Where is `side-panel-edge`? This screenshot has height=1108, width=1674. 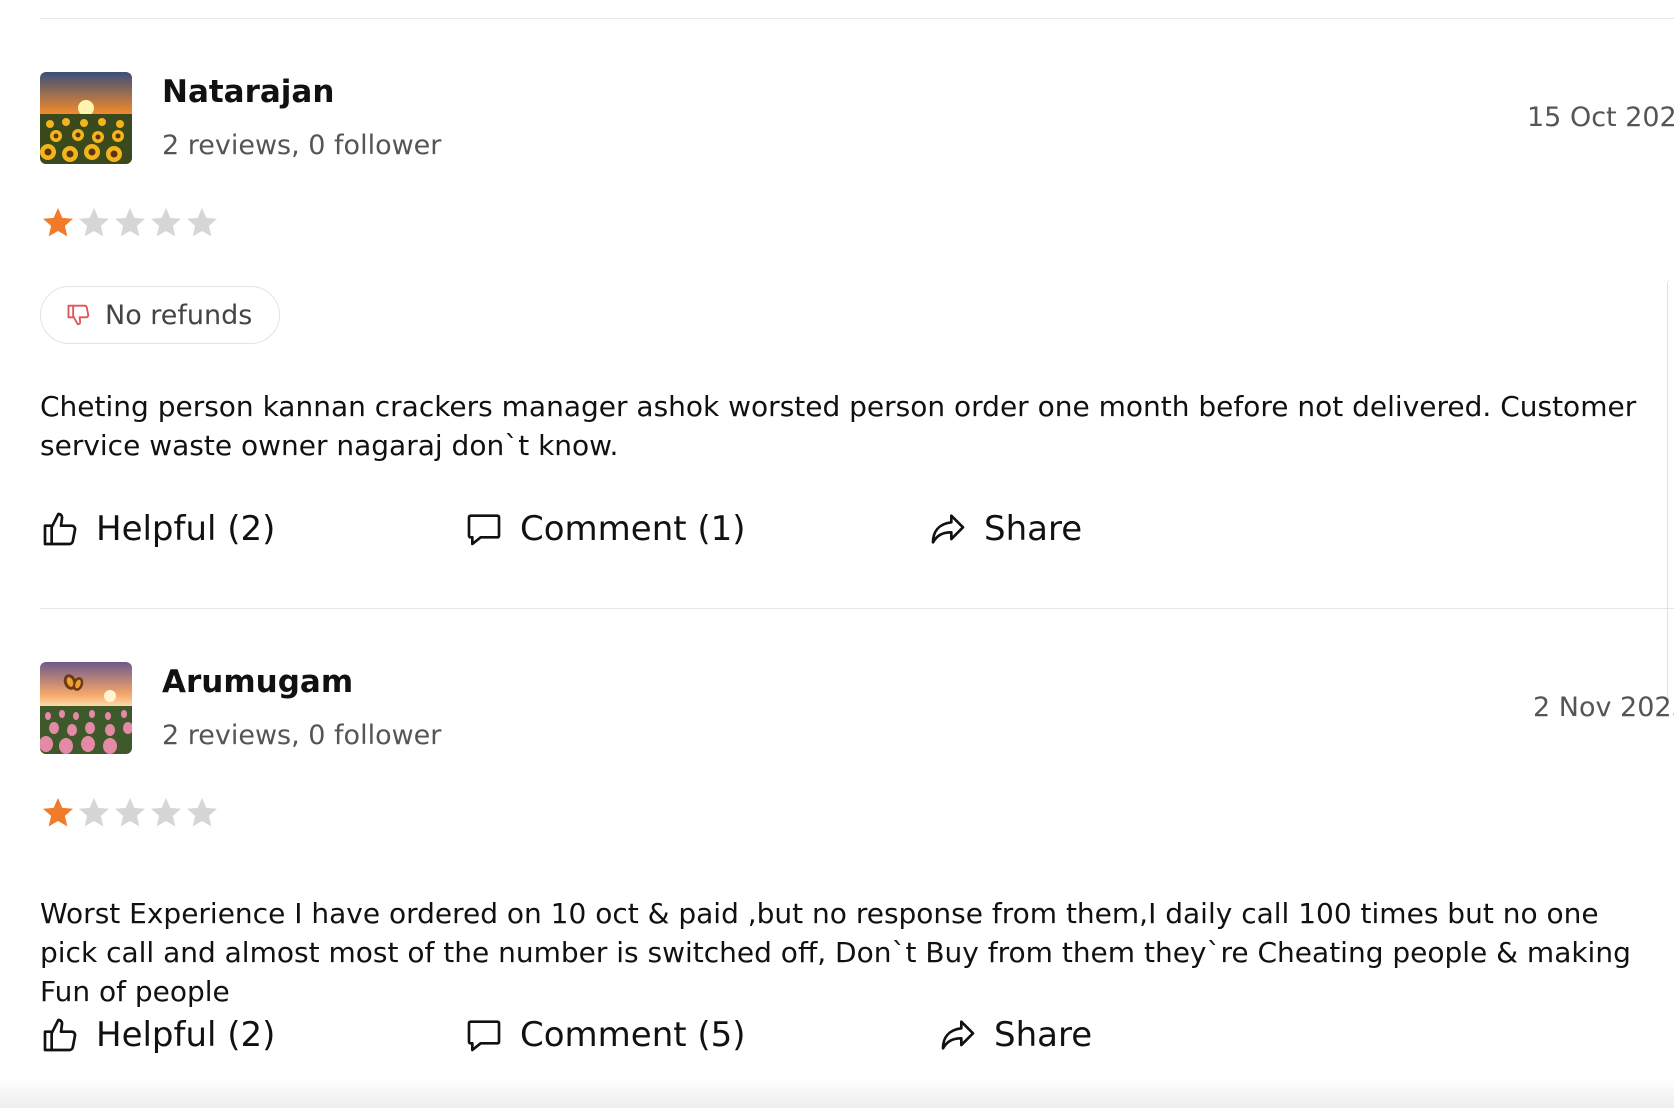
side-panel-edge is located at coordinates (1670, 490).